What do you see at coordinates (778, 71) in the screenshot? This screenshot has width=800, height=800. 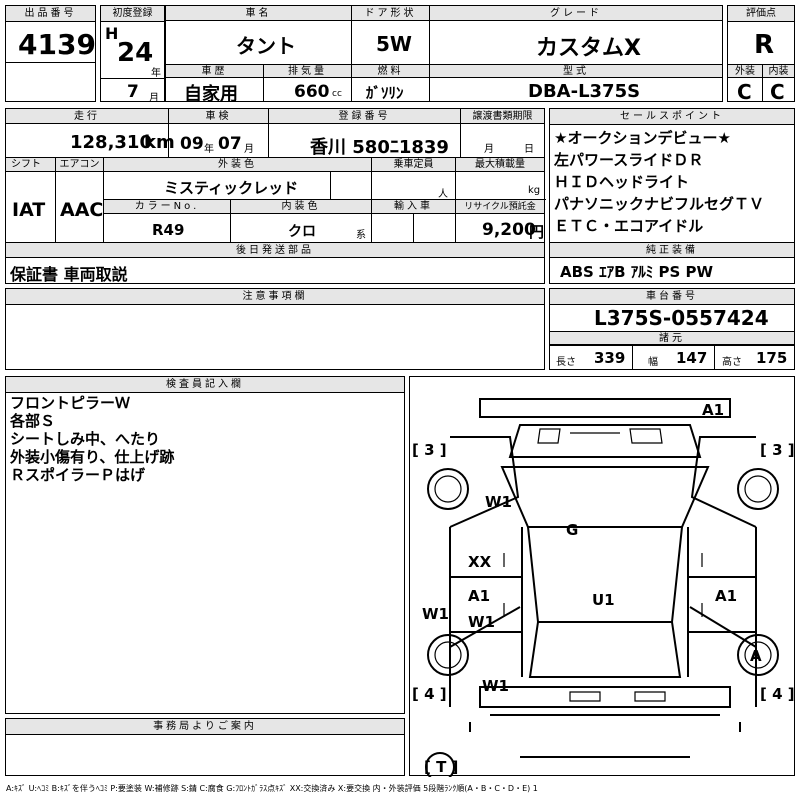 I see `interior-header: 内装` at bounding box center [778, 71].